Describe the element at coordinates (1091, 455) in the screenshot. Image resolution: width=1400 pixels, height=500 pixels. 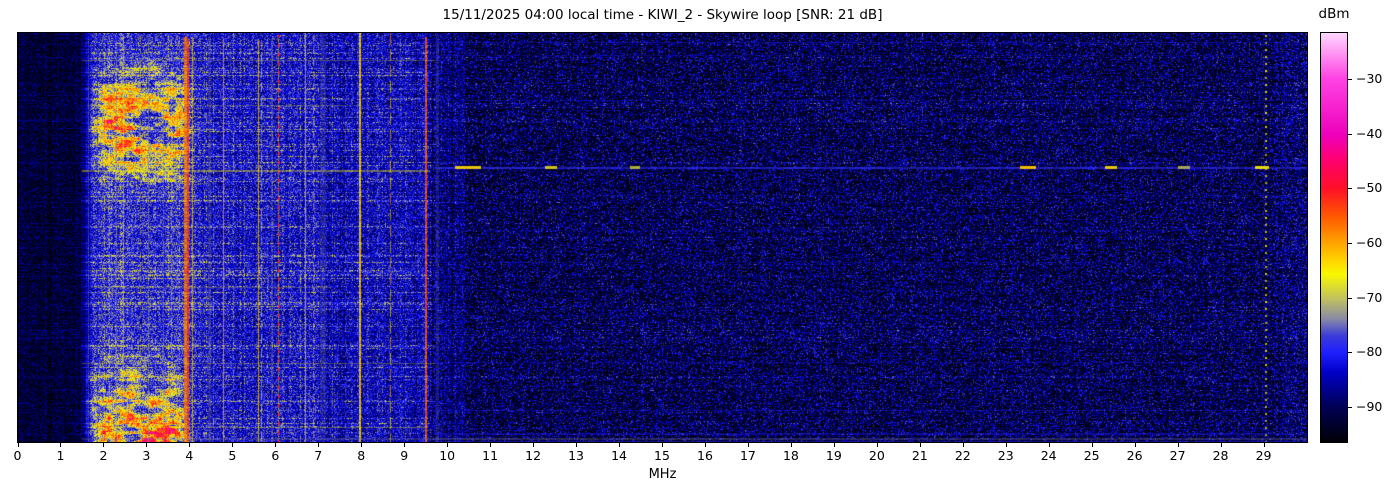
I see `x-axis-tick-label: 25` at that location.